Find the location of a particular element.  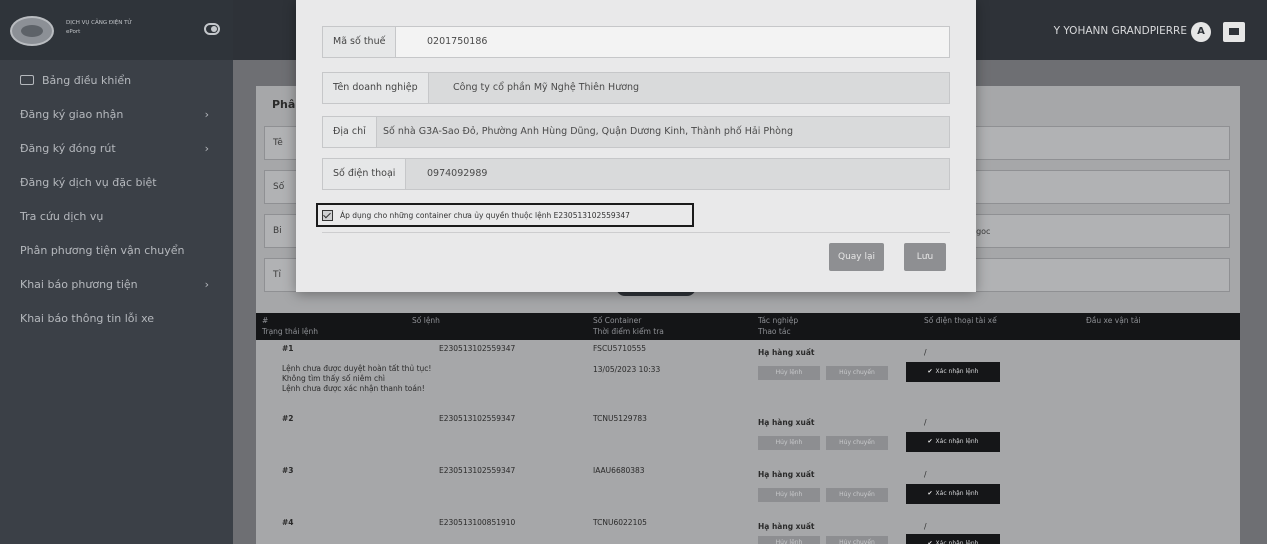

brand-line2: ePort is located at coordinates (73, 32).